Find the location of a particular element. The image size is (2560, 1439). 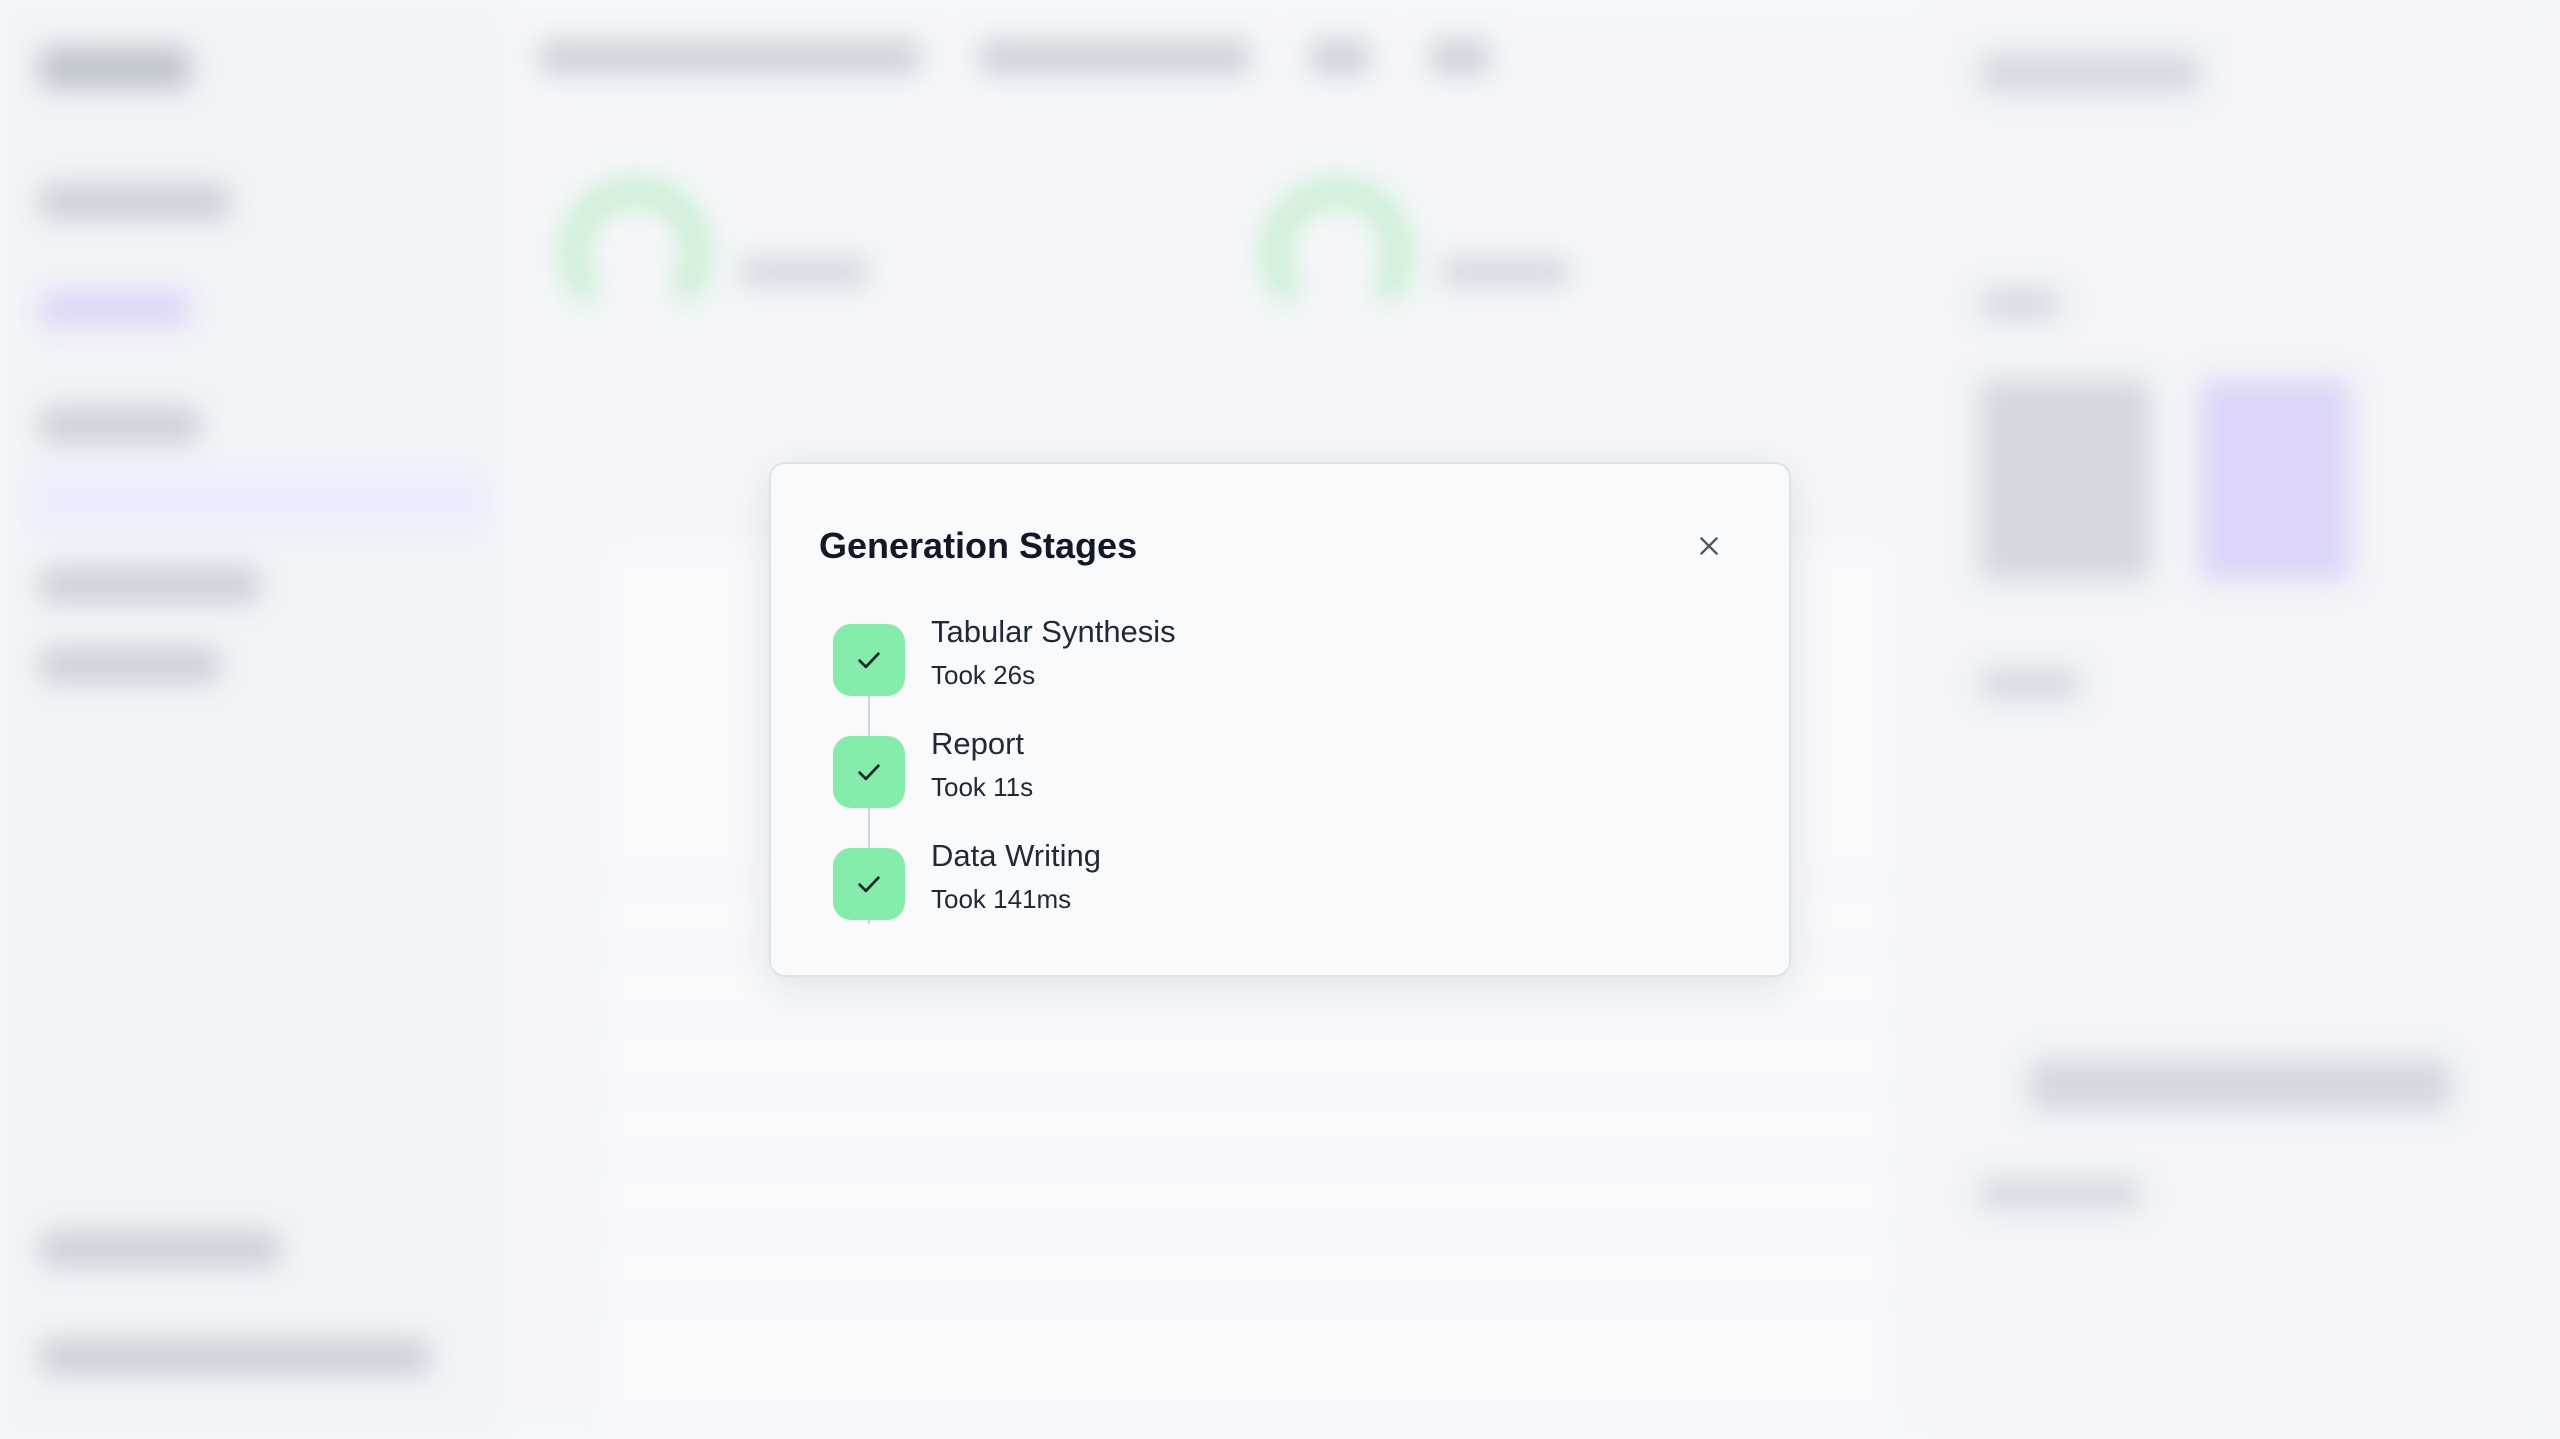

stage-name: Data Writing is located at coordinates (1016, 855).